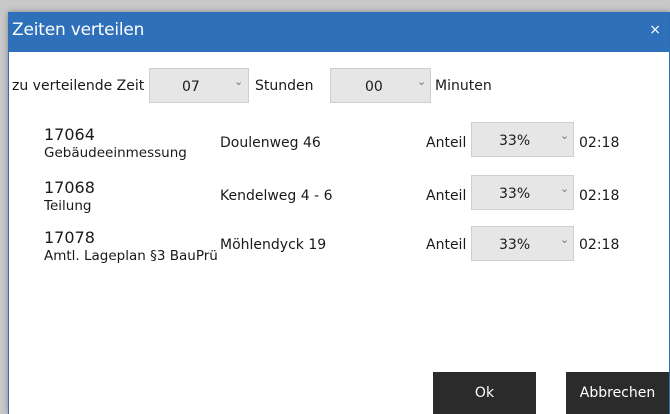 The height and width of the screenshot is (414, 670). Describe the element at coordinates (191, 87) in the screenshot. I see `hours-value: 07` at that location.